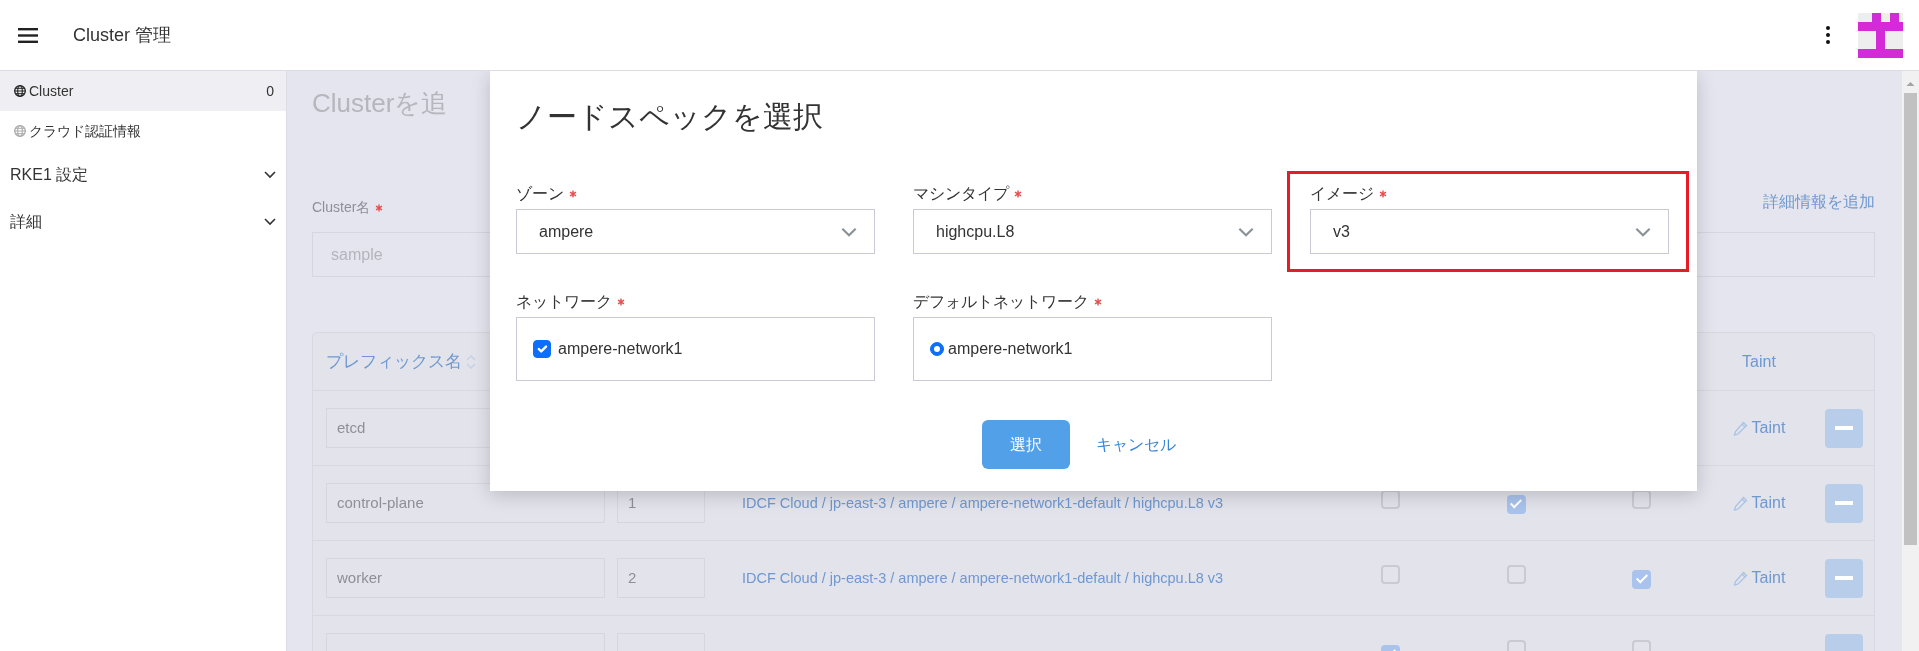 The width and height of the screenshot is (1919, 651). I want to click on field-label: マシンタイプ, so click(961, 194).